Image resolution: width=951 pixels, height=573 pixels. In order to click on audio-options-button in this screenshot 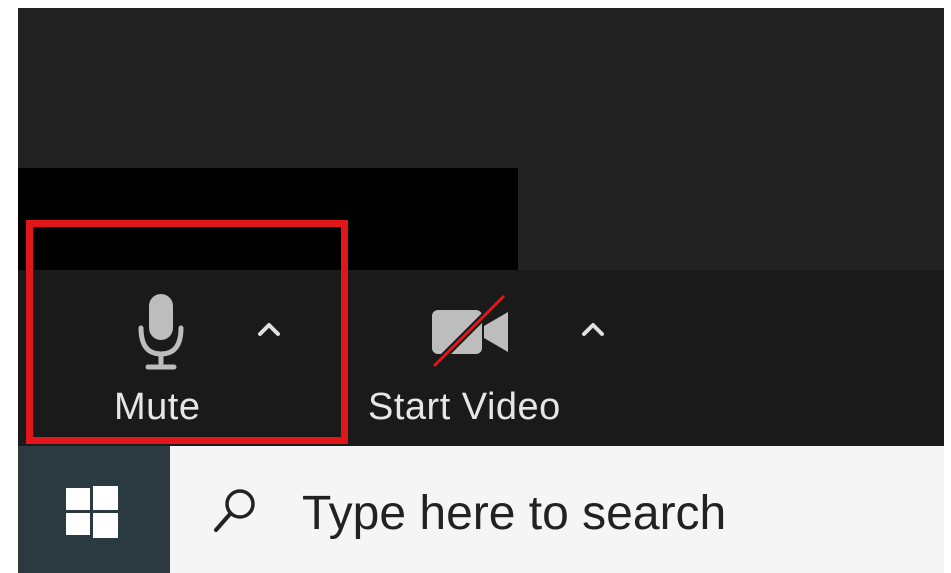, I will do `click(269, 331)`.